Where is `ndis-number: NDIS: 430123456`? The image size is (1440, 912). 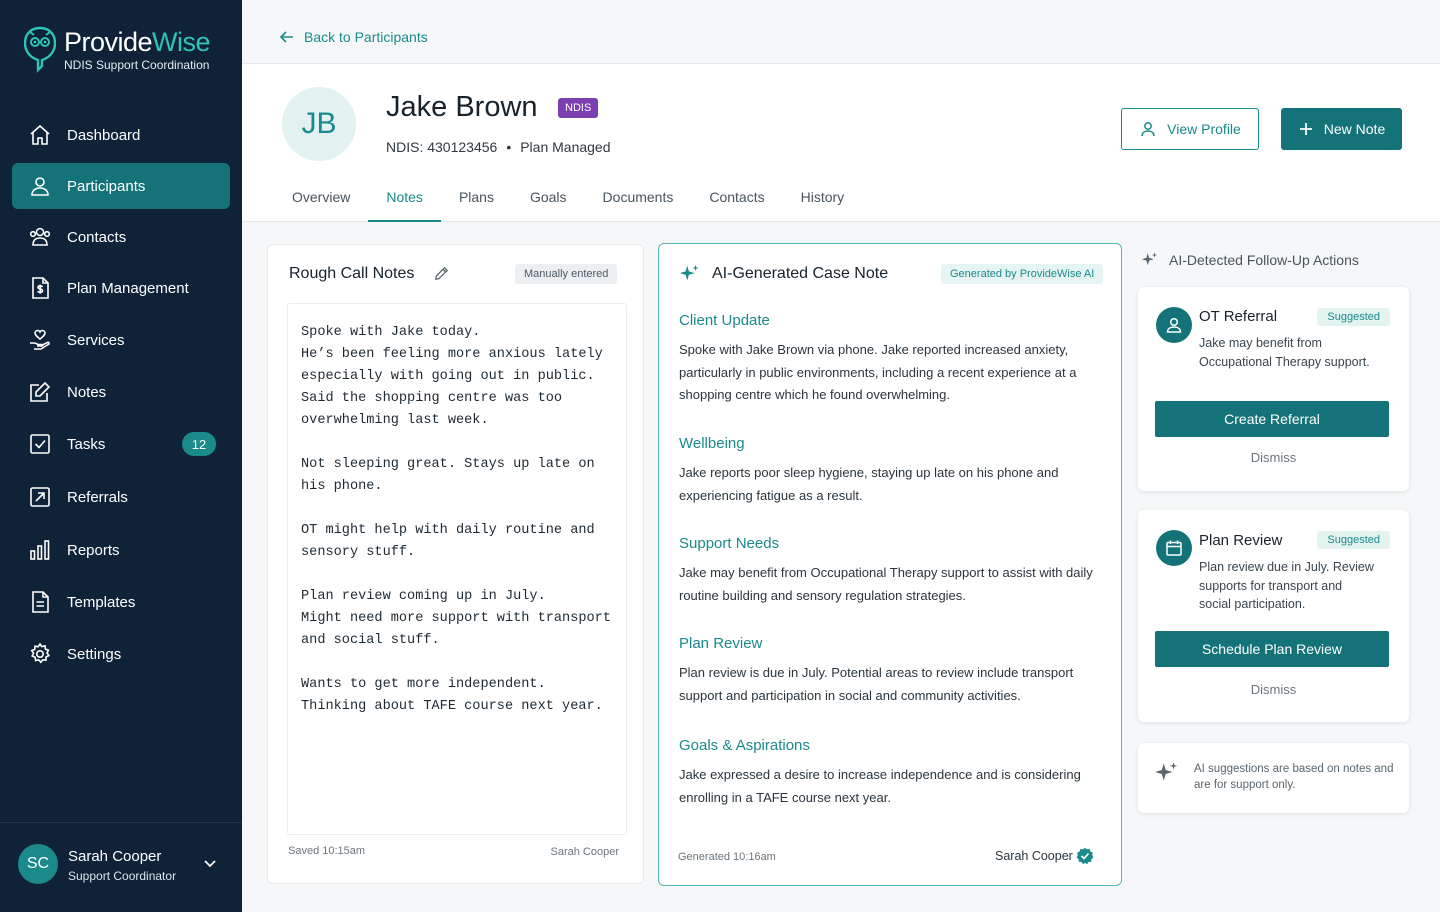 ndis-number: NDIS: 430123456 is located at coordinates (442, 147).